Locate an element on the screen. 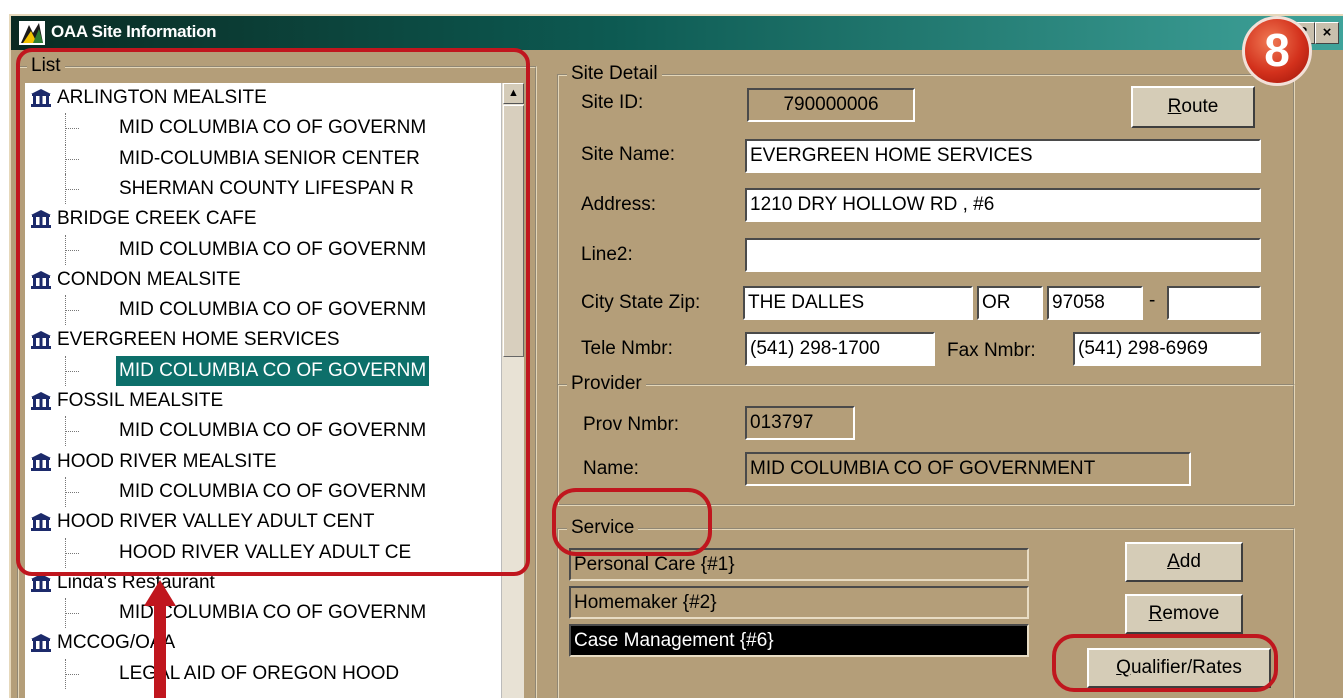 The height and width of the screenshot is (698, 1343). provider-name-field: MID COLUMBIA CO OF GOVERNMENT is located at coordinates (968, 469).